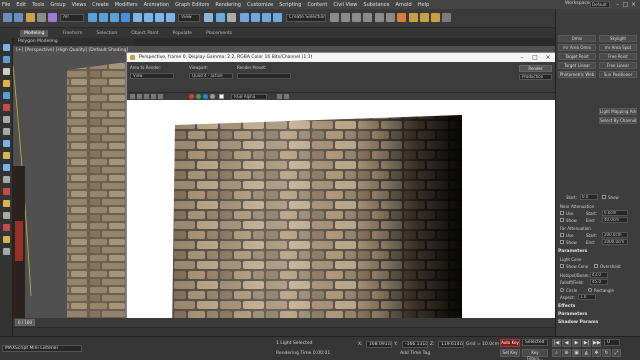 Image resolution: width=640 pixels, height=360 pixels. I want to click on rectangle-radio, so click(590, 290).